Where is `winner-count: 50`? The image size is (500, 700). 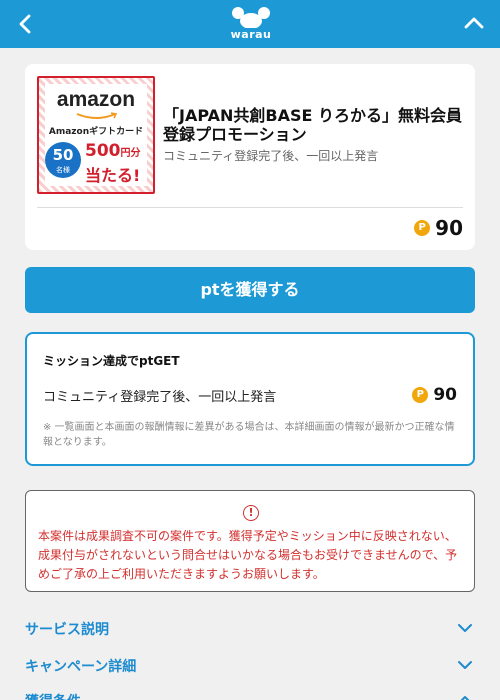
winner-count: 50 is located at coordinates (63, 155).